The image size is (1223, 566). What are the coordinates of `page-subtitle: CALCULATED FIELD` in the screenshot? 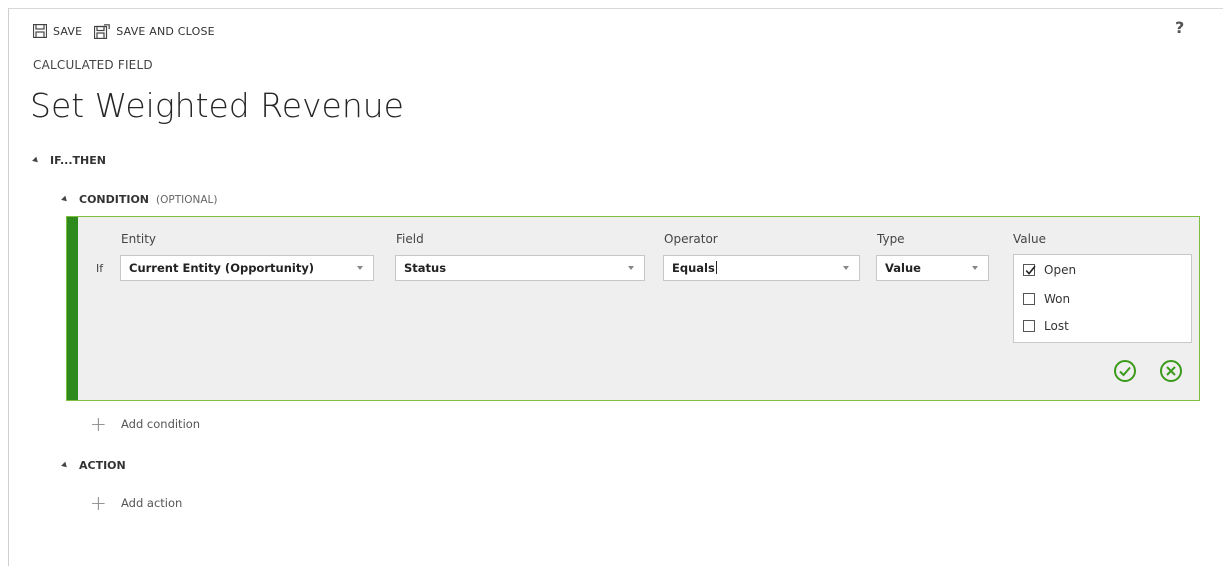 It's located at (93, 65).